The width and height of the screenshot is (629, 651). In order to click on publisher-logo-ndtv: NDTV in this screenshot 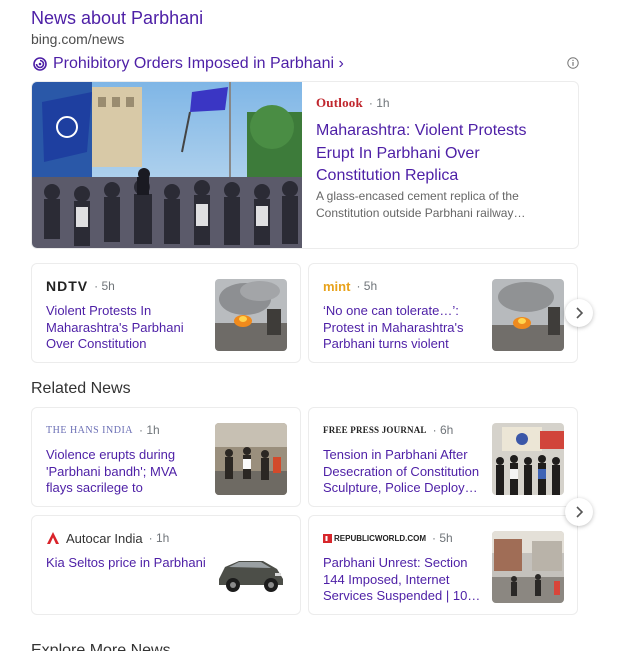, I will do `click(67, 286)`.